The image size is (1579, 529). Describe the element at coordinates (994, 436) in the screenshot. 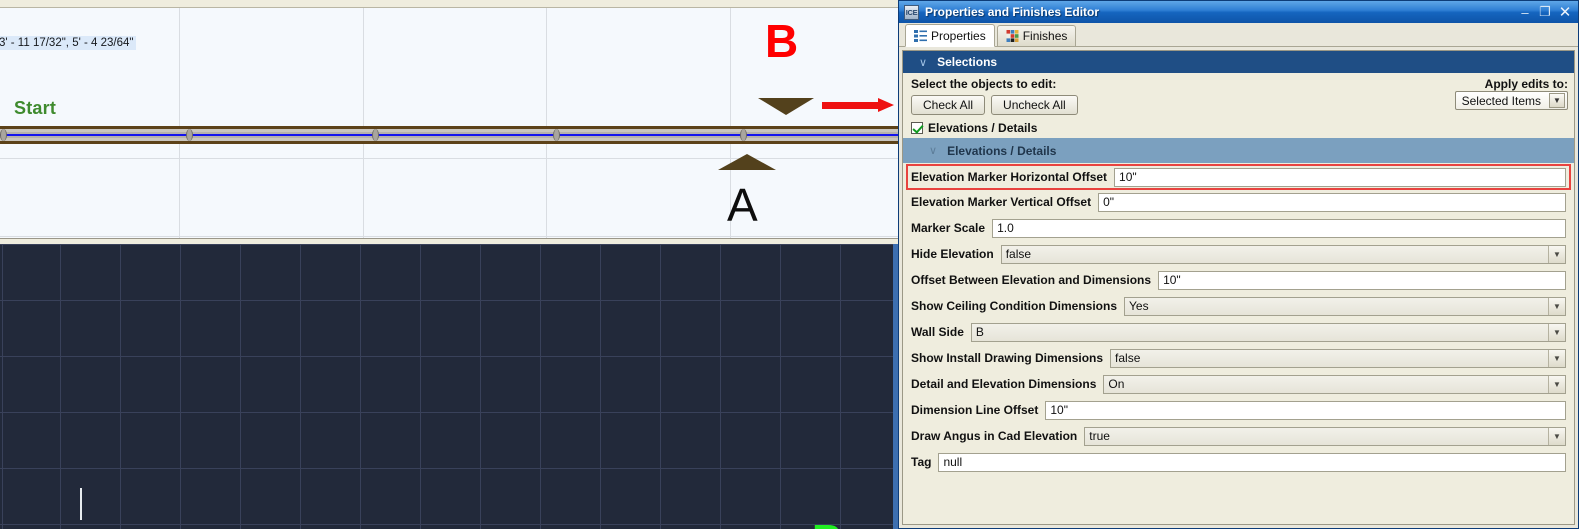

I see `property-label: Draw Angus in Cad Elevation` at that location.